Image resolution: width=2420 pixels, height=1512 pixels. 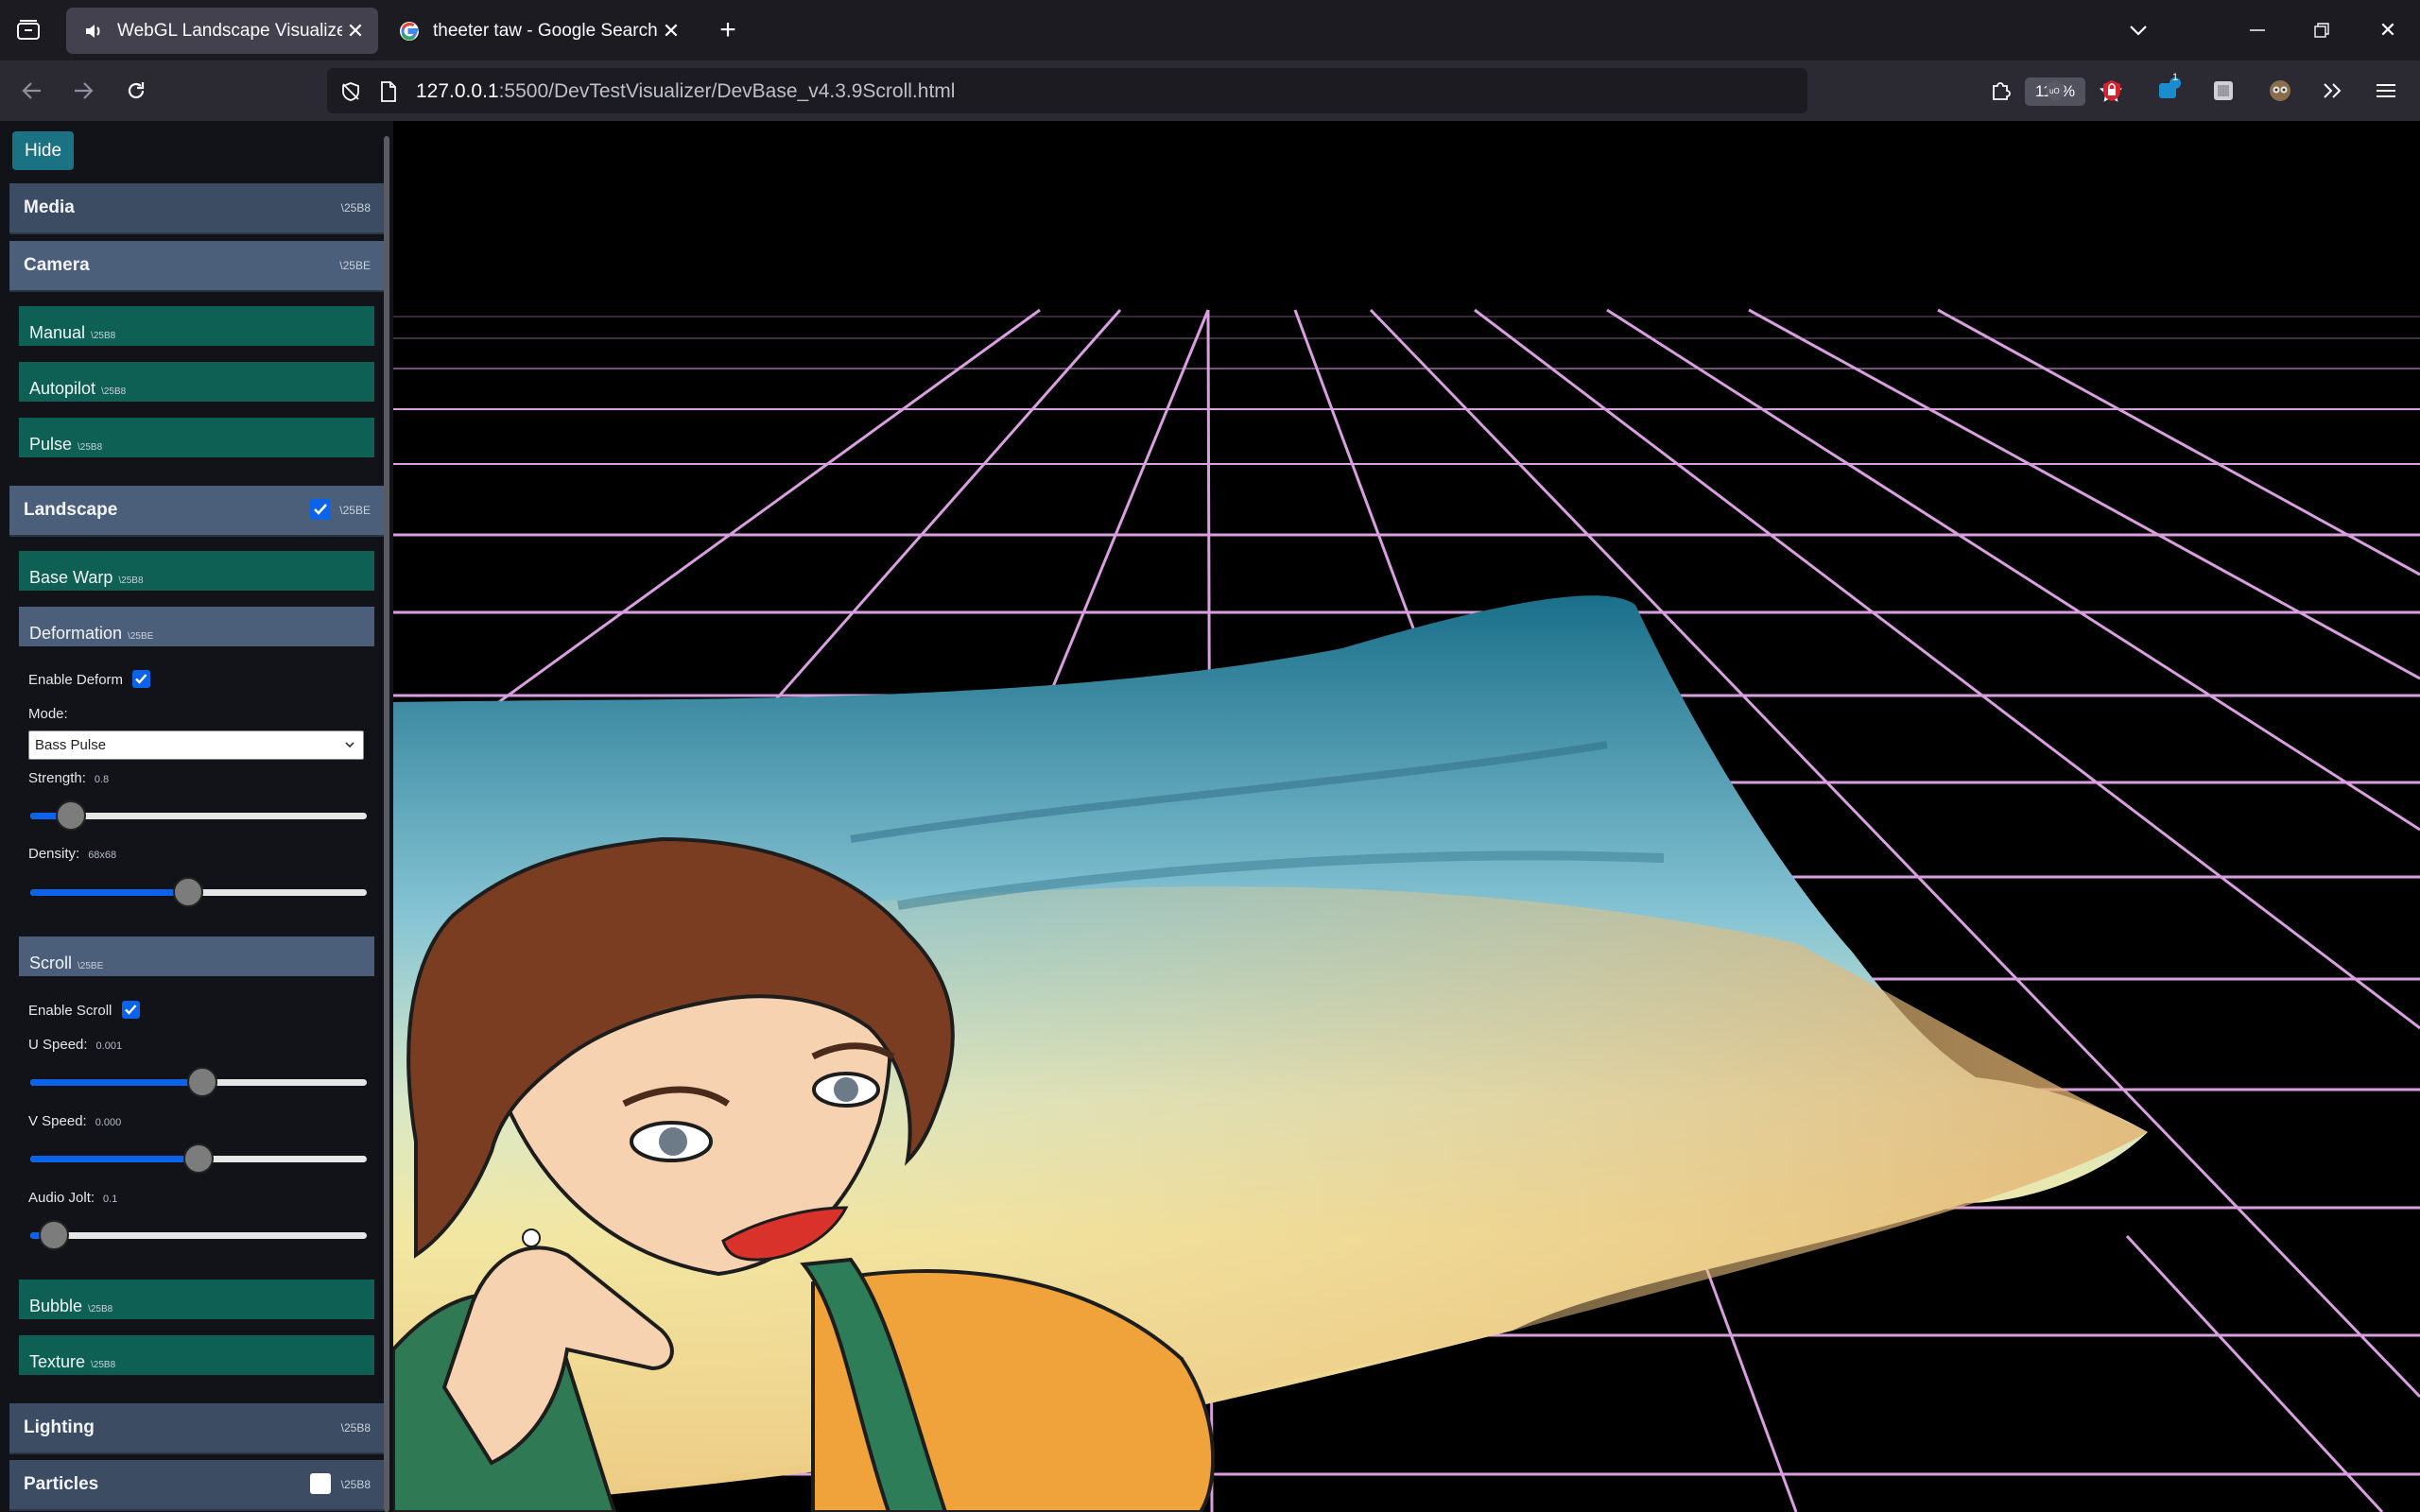 I want to click on subsection-label: Scroll, so click(x=51, y=963).